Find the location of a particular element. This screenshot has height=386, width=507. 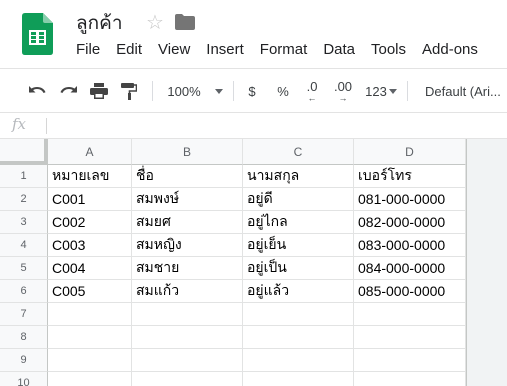

cell-b2: สมพงษ์ is located at coordinates (187, 199).